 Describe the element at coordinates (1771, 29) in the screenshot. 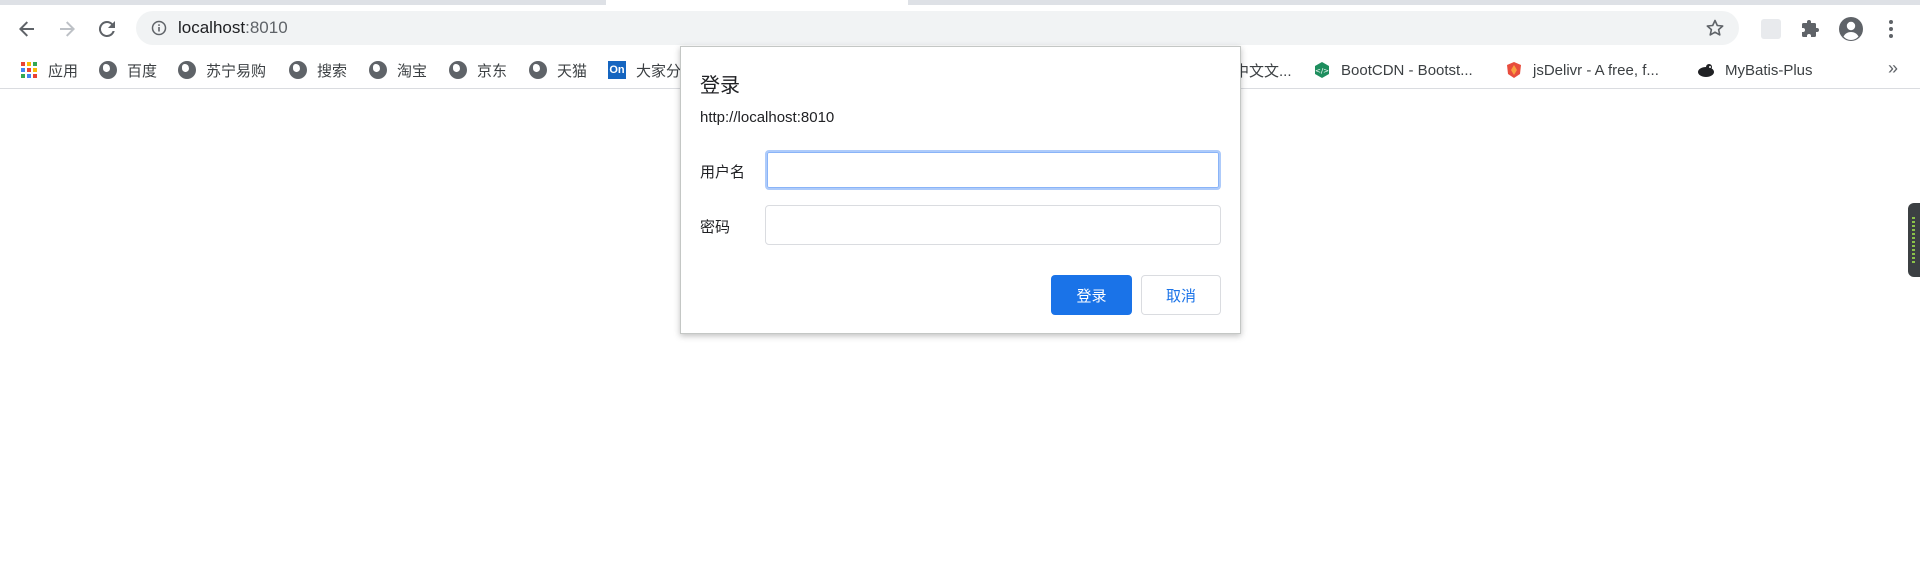

I see `extension-tile-icon` at that location.